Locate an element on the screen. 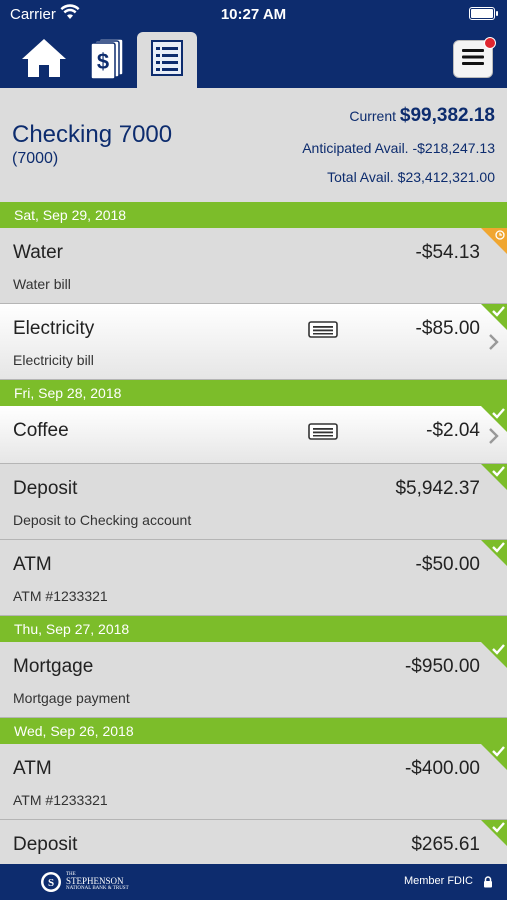 The image size is (507, 900). date-header: Sat, Sep 29, 2018 is located at coordinates (253, 215).